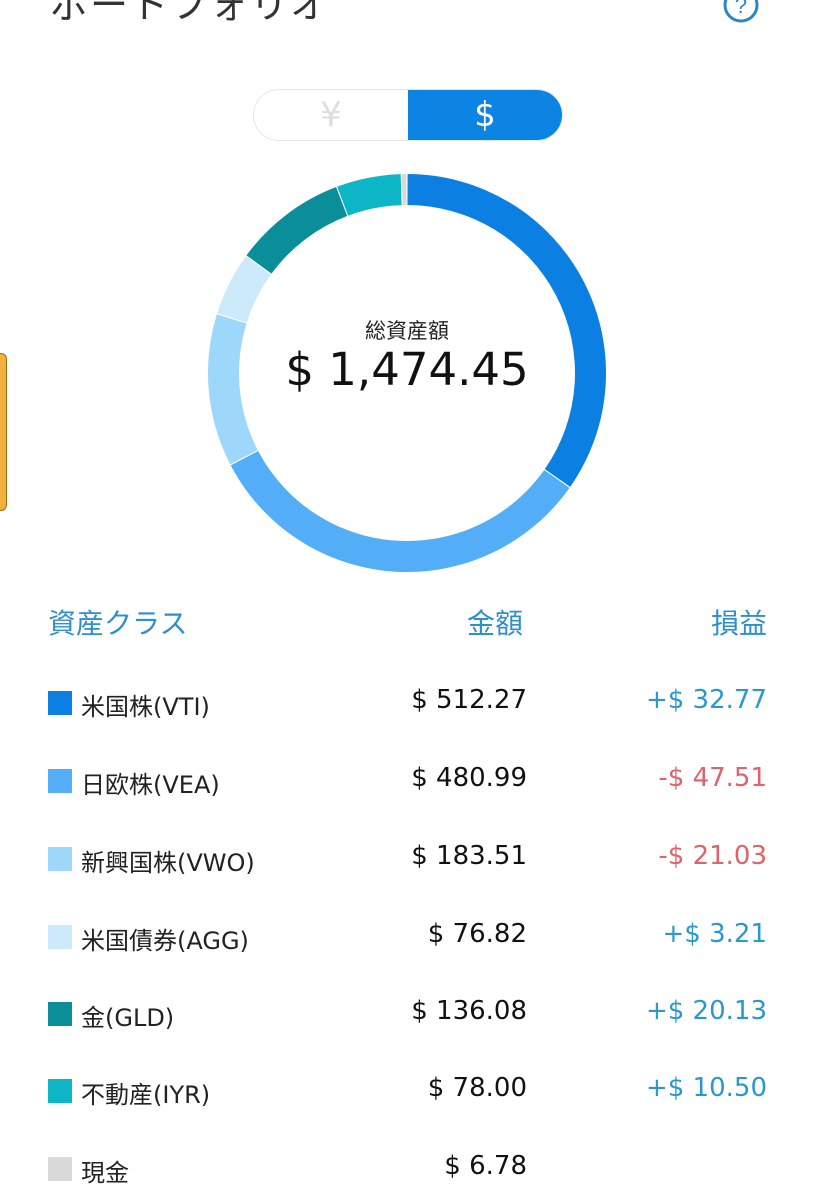 The height and width of the screenshot is (1200, 815). Describe the element at coordinates (145, 707) in the screenshot. I see `asset-name: 米国株(VTI)` at that location.